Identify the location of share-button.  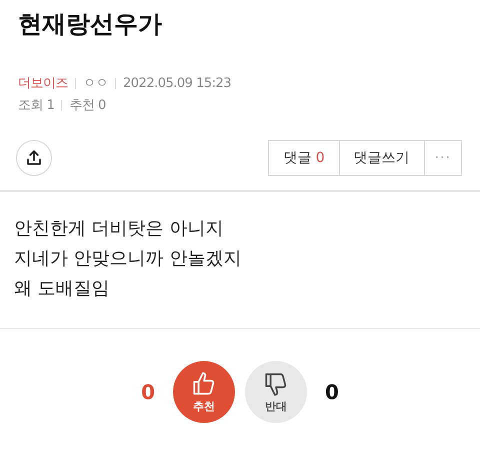
(34, 158).